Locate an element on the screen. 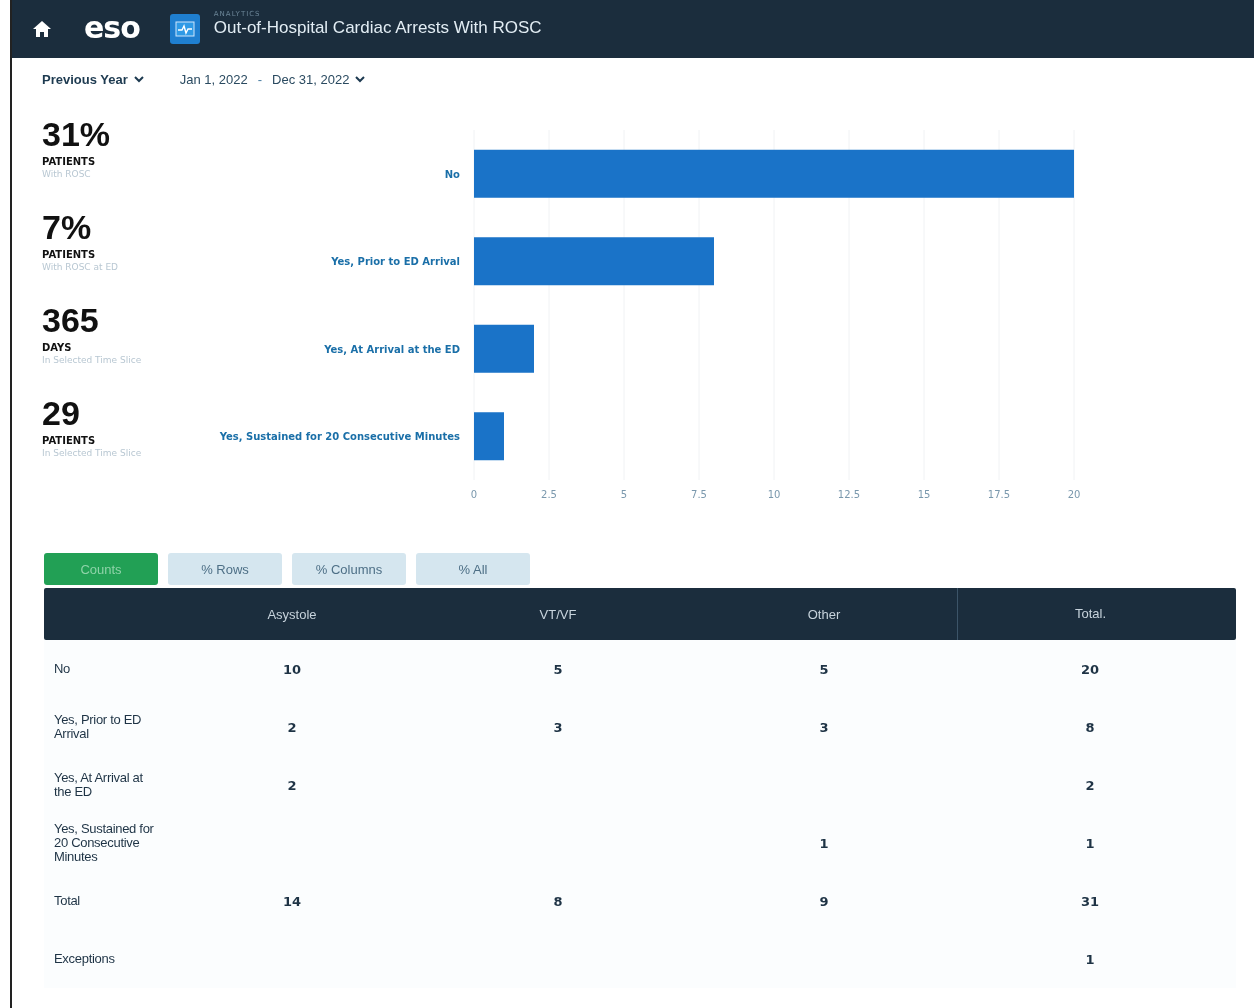  table-cell-text: 14 is located at coordinates (292, 901).